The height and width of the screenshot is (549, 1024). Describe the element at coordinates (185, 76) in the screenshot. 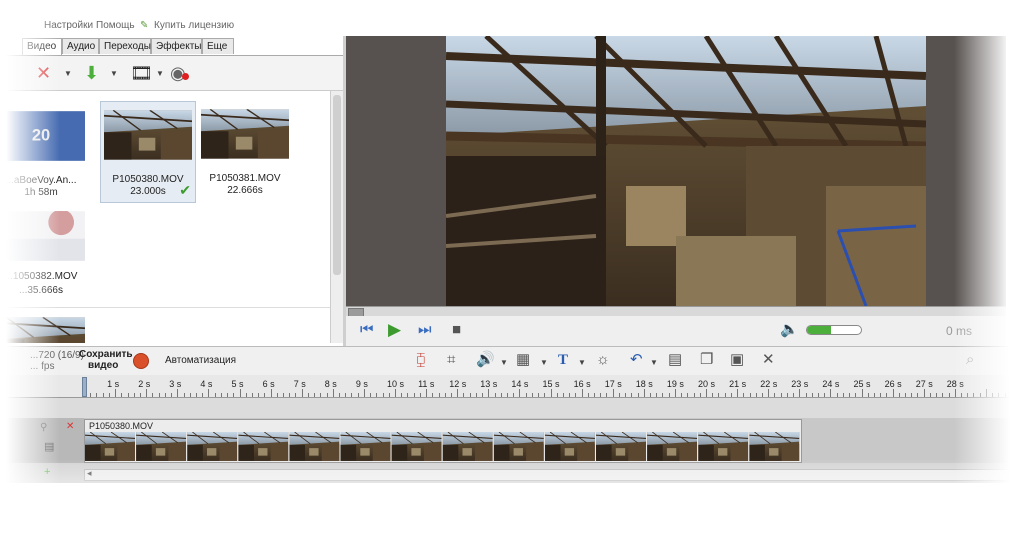

I see `record-dot-icon` at that location.